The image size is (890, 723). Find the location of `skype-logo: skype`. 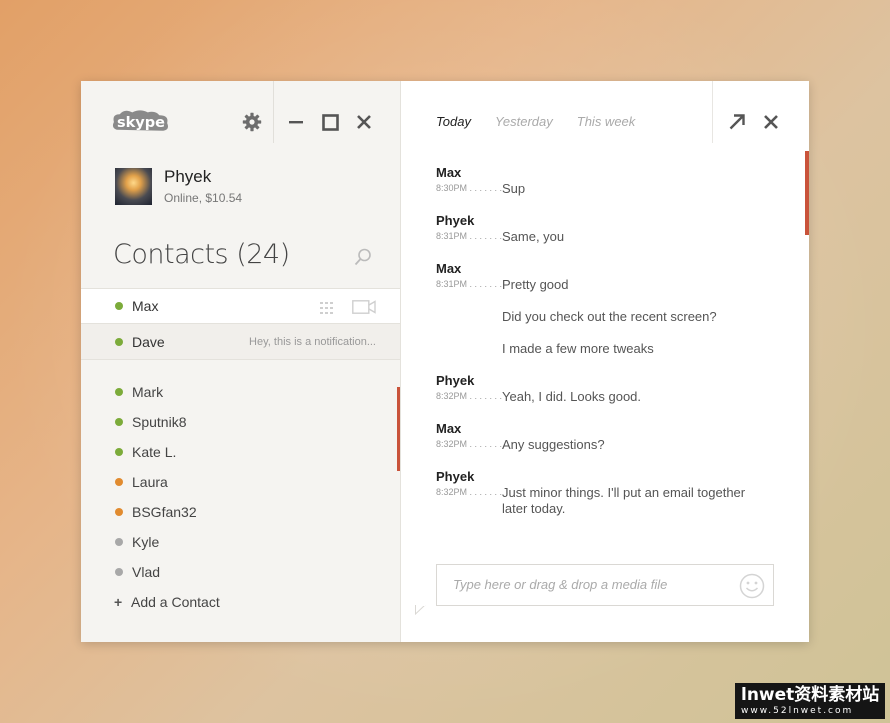

skype-logo: skype is located at coordinates (140, 120).